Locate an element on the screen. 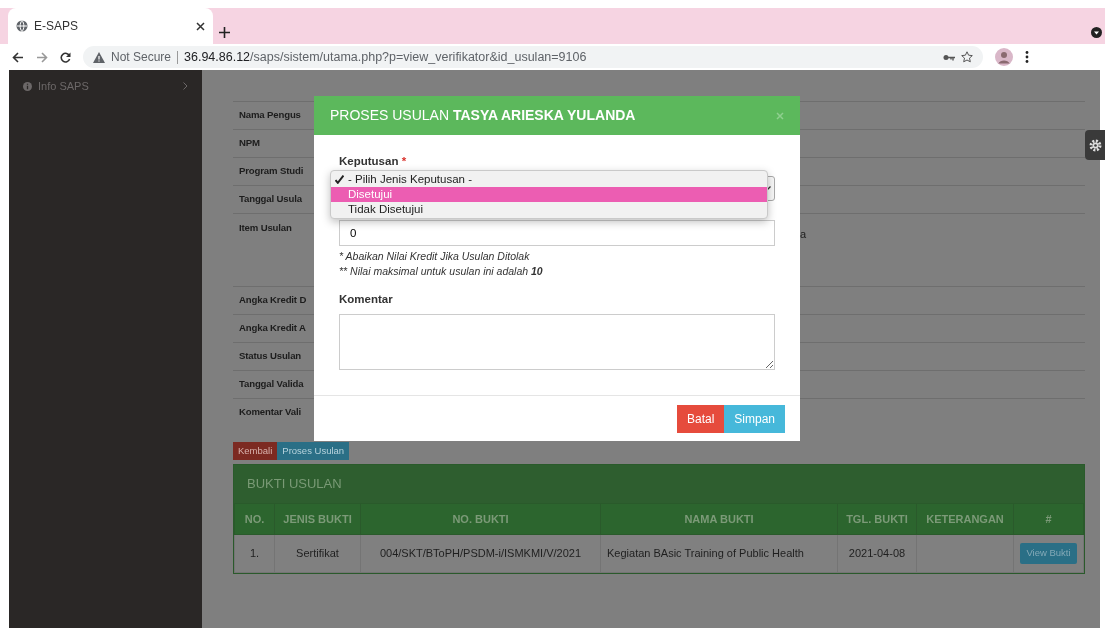 This screenshot has height=628, width=1105. gear-icon is located at coordinates (1095, 145).